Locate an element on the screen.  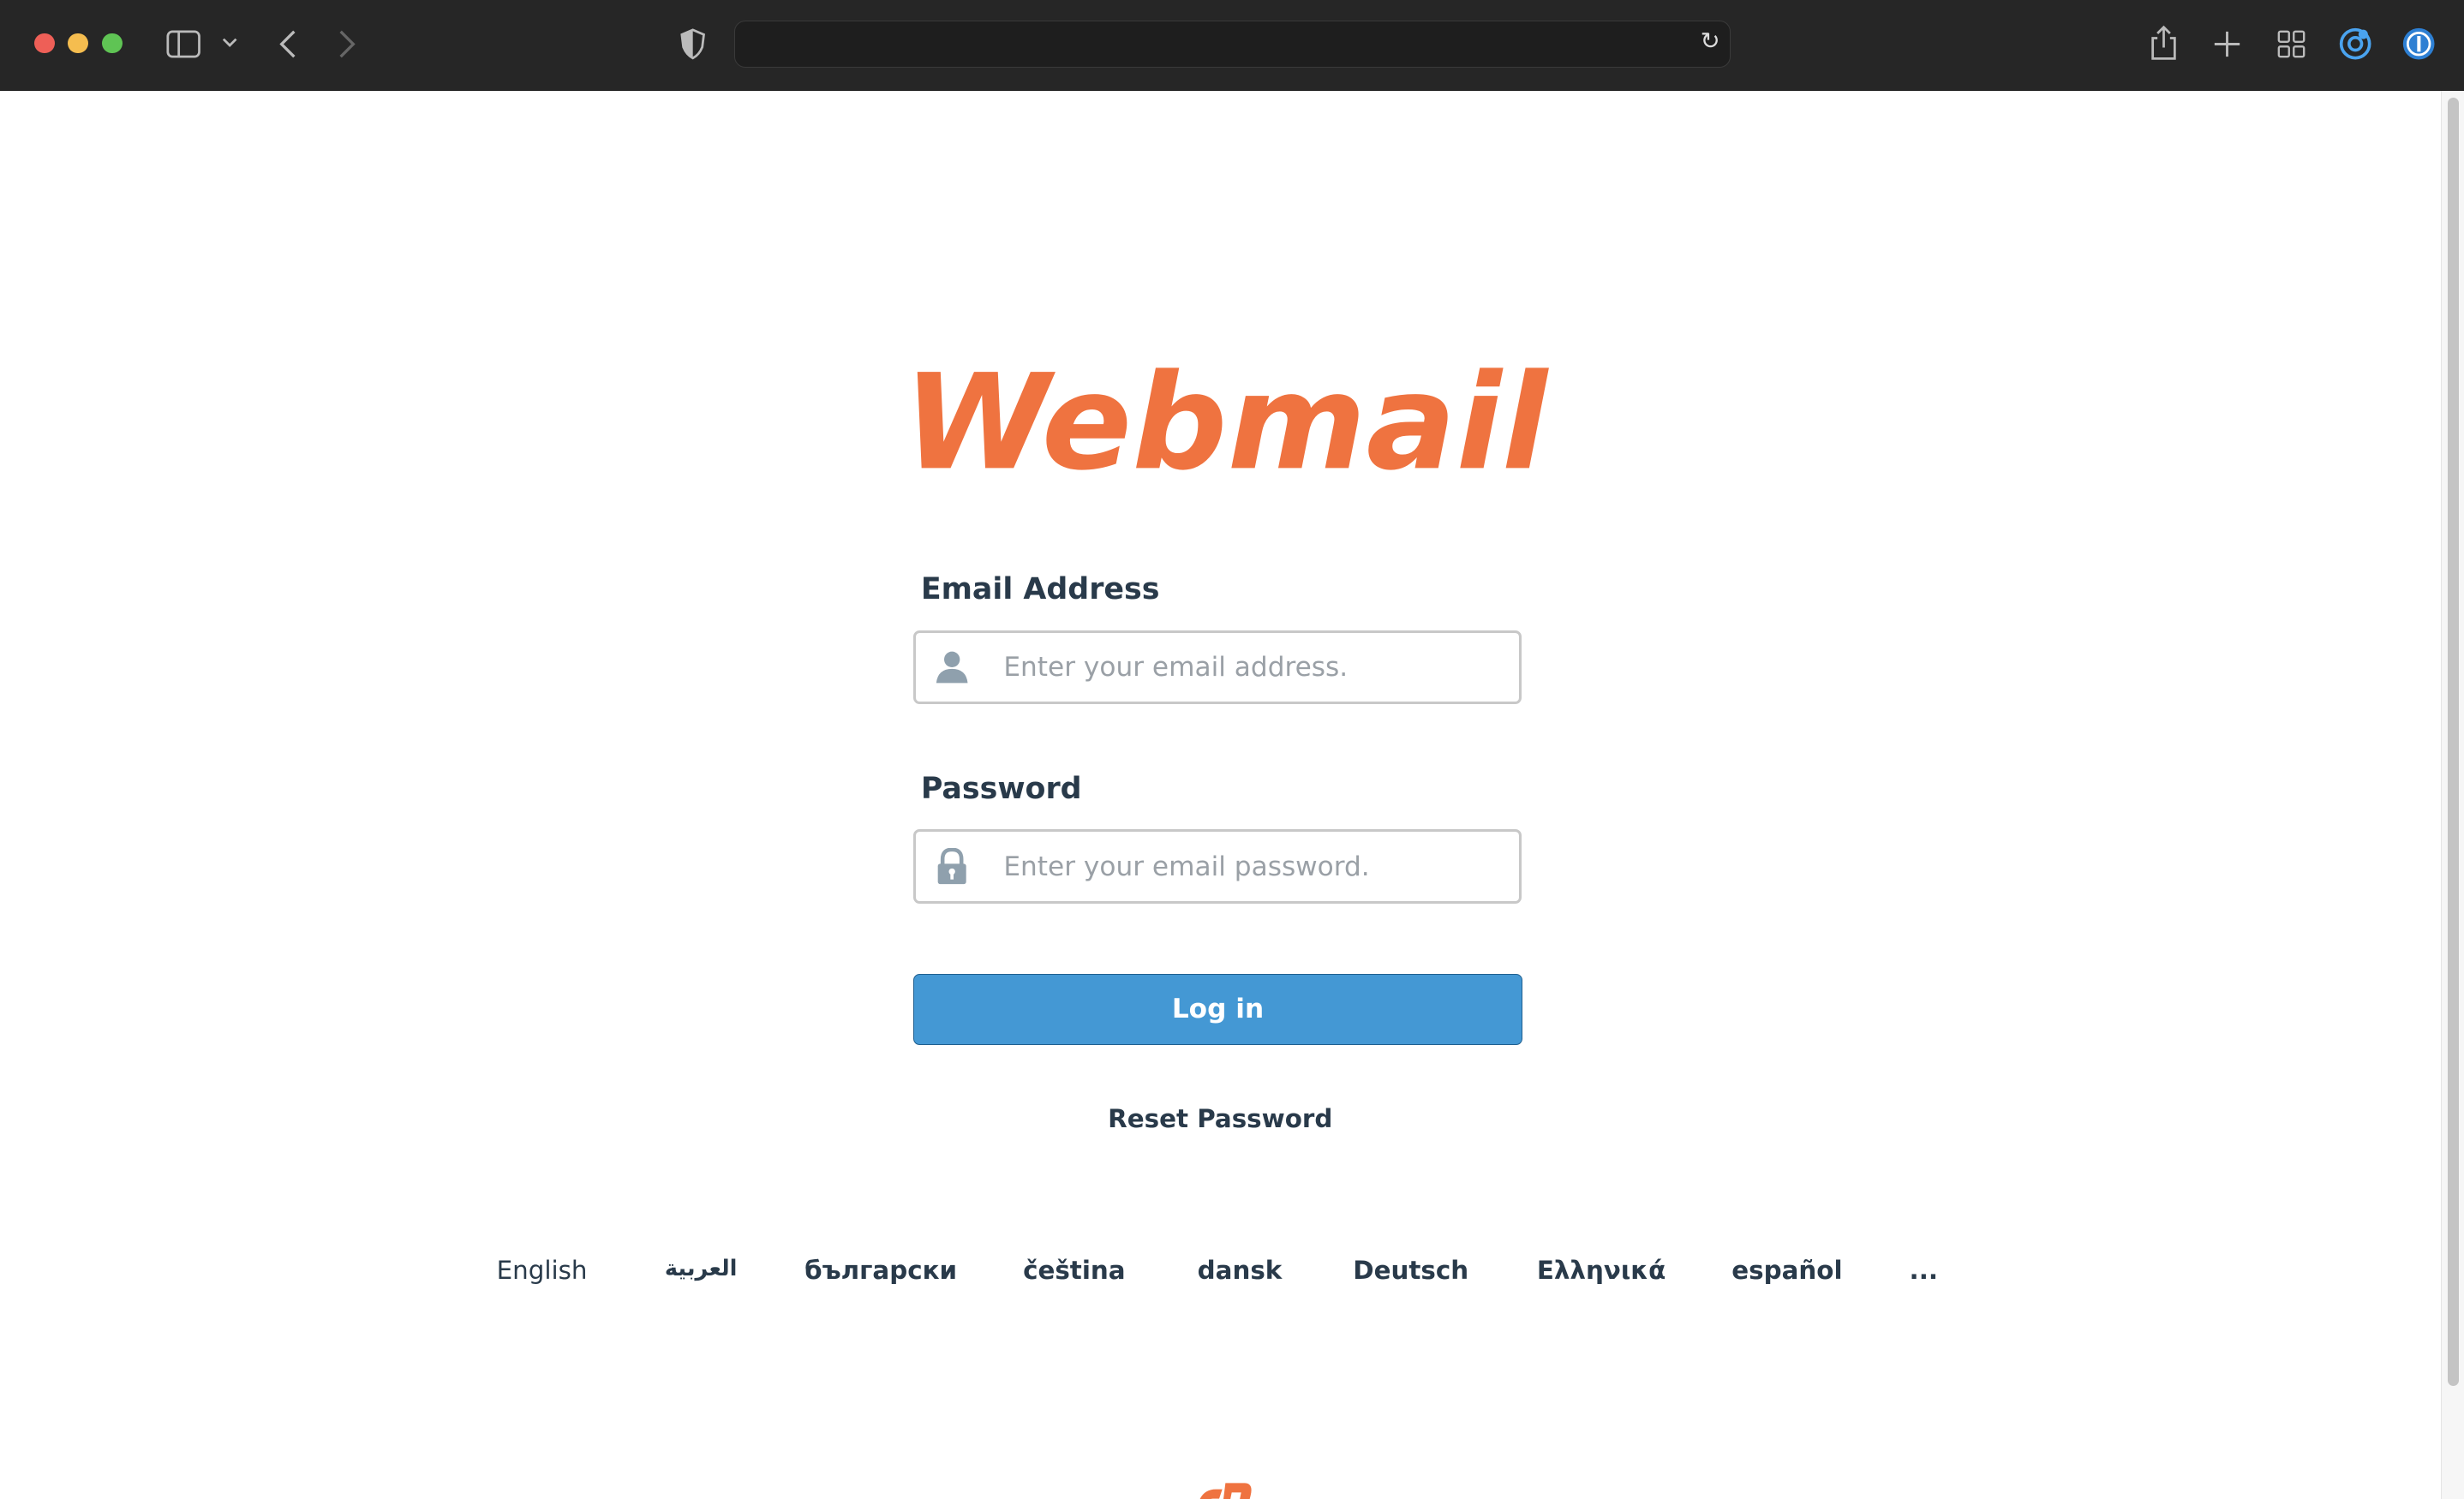
new-tab-icon is located at coordinates (2227, 44).